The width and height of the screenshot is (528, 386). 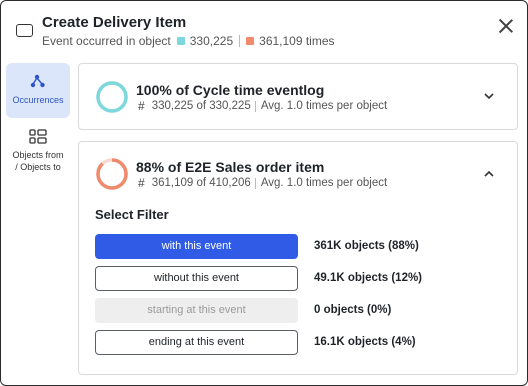 What do you see at coordinates (180, 41) in the screenshot?
I see `count-a-swatch-icon` at bounding box center [180, 41].